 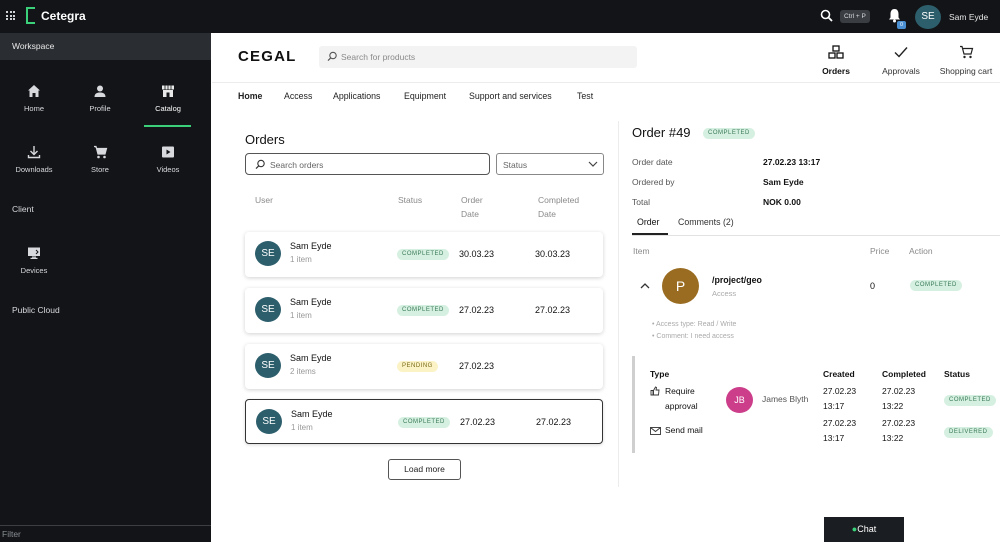 I want to click on approvals-label: Approvals, so click(x=901, y=71).